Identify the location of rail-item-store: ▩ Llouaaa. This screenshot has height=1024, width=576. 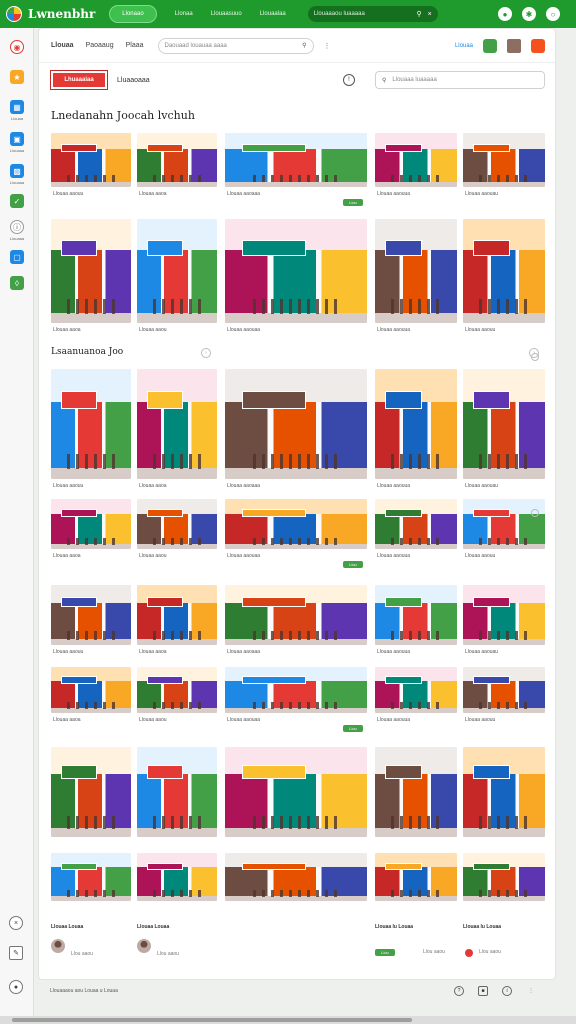
(17, 174).